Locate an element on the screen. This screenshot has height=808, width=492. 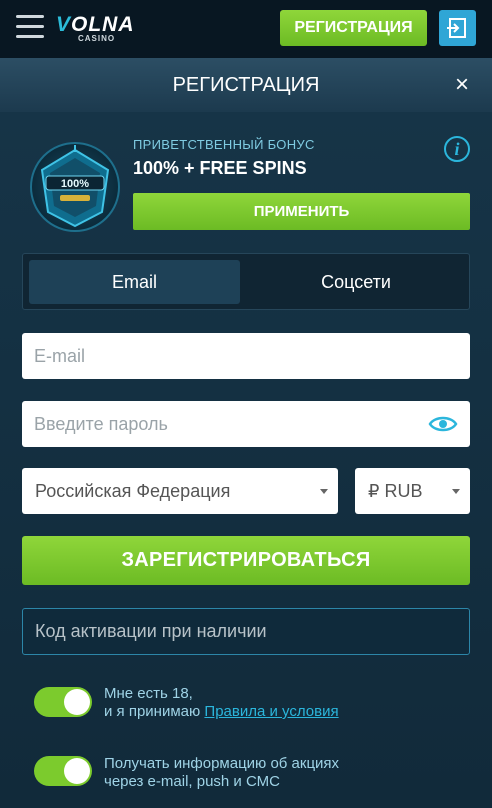
header-register-button: РЕГИСТРАЦИЯ is located at coordinates (353, 28).